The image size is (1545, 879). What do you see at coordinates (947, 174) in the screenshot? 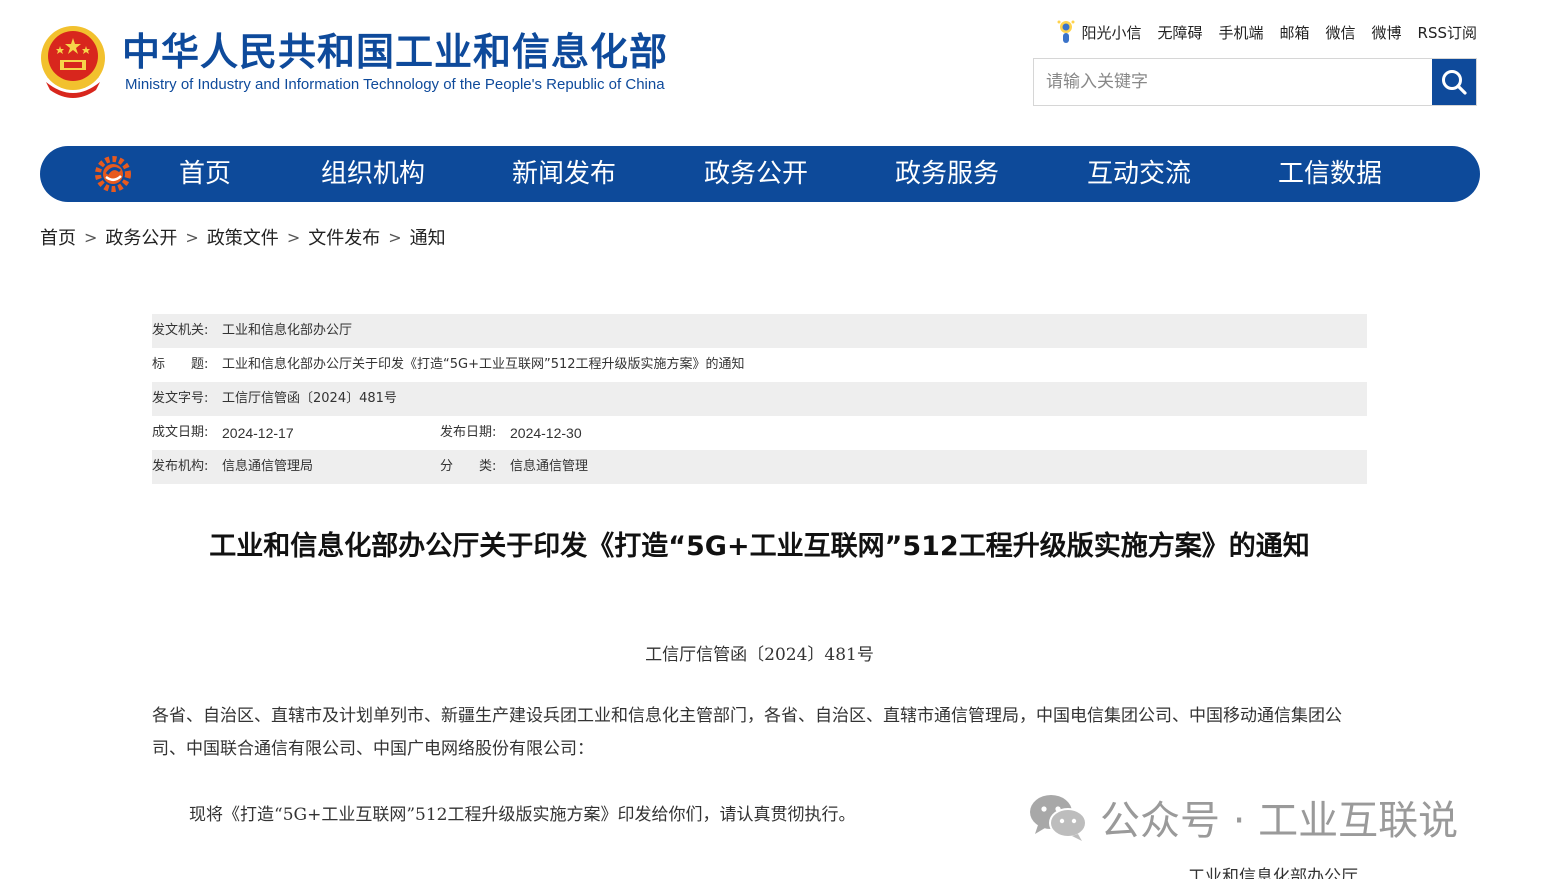
I see `nav-services: 政务服务` at bounding box center [947, 174].